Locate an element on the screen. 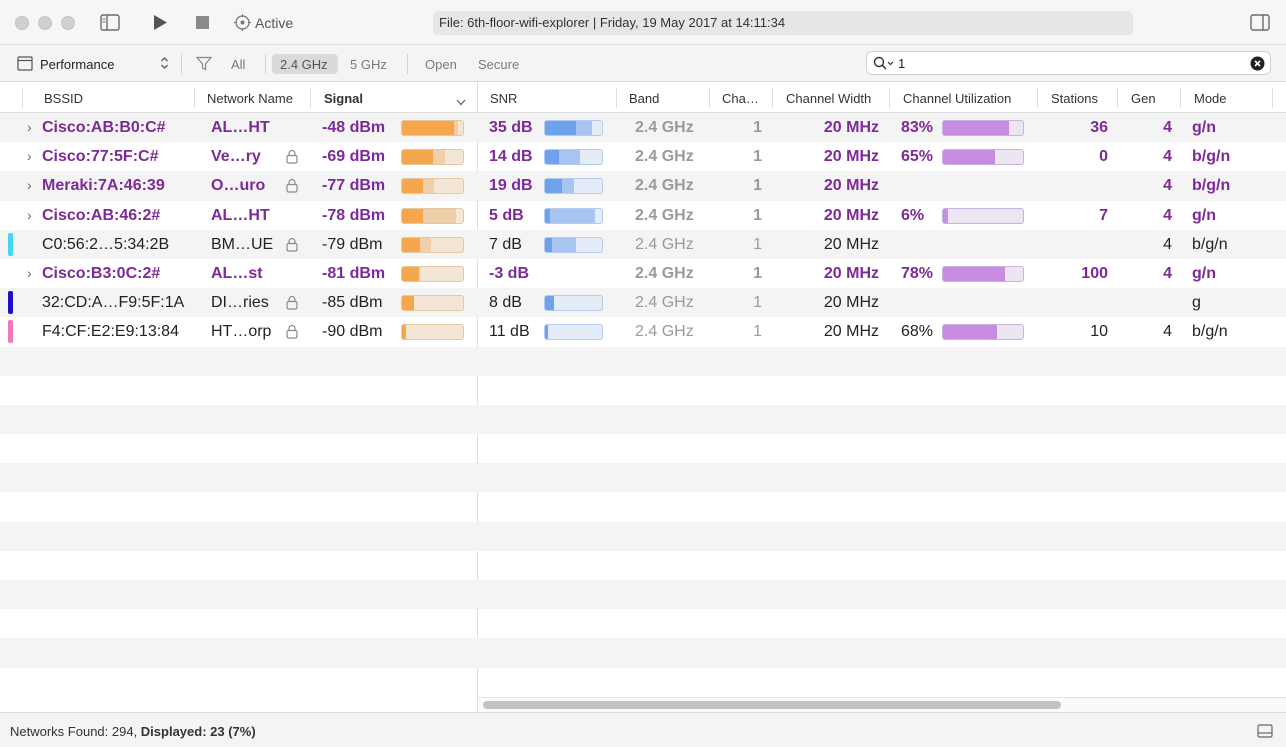 Image resolution: width=1286 pixels, height=747 pixels. search-icon is located at coordinates (884, 65).